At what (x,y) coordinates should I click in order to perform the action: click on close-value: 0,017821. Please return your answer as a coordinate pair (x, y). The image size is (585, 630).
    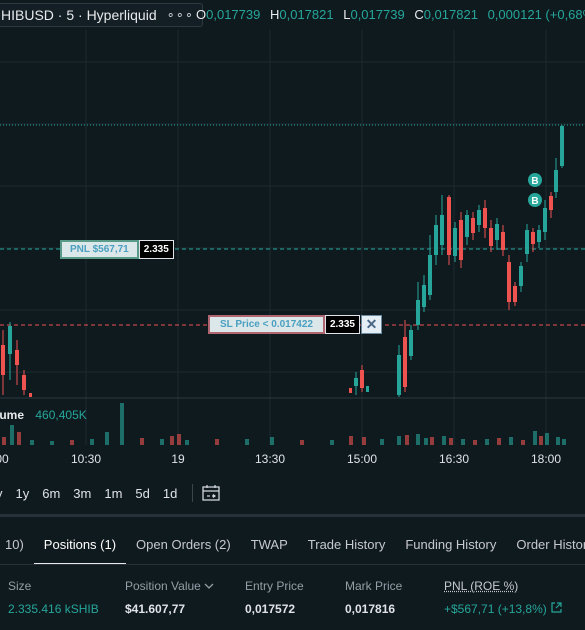
    Looking at the image, I should click on (451, 14).